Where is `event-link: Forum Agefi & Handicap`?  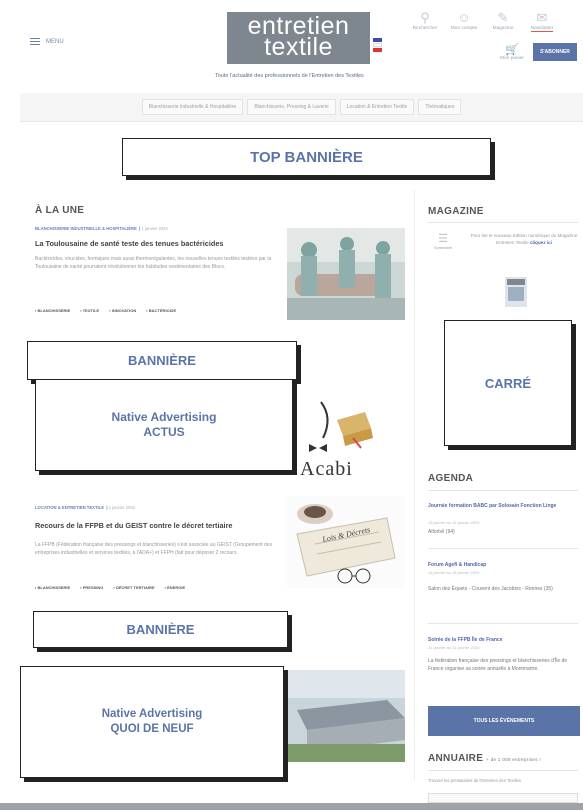 event-link: Forum Agefi & Handicap is located at coordinates (503, 565).